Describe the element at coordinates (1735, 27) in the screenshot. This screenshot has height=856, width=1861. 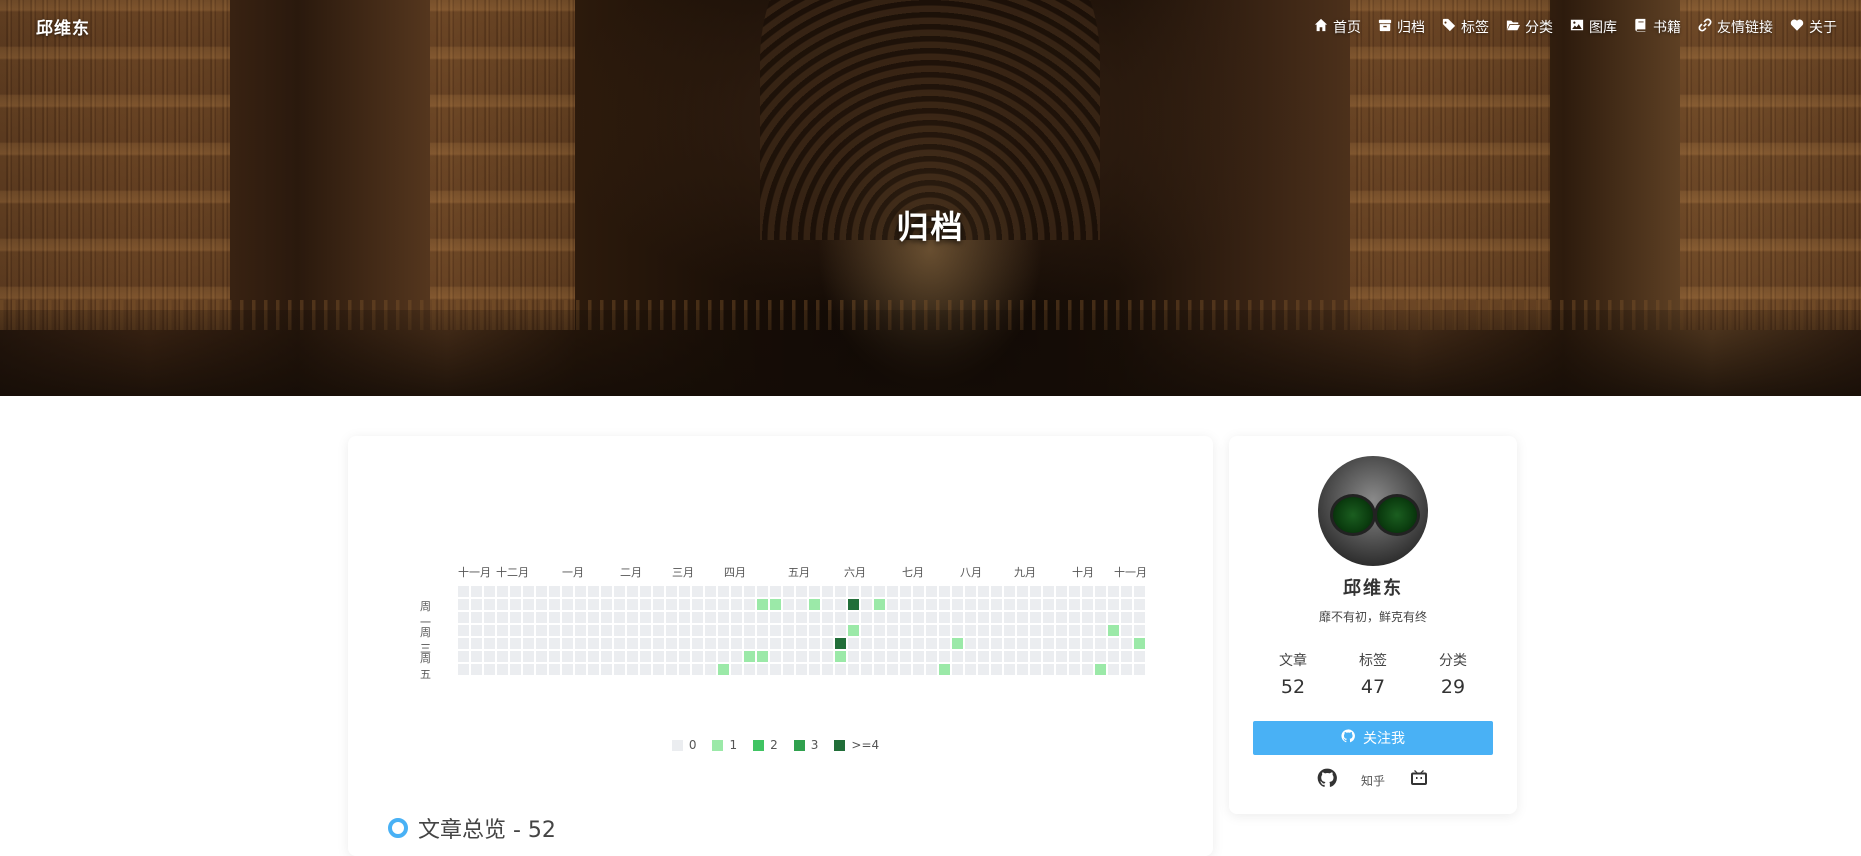
I see `nav-item-links: 友情链接` at that location.